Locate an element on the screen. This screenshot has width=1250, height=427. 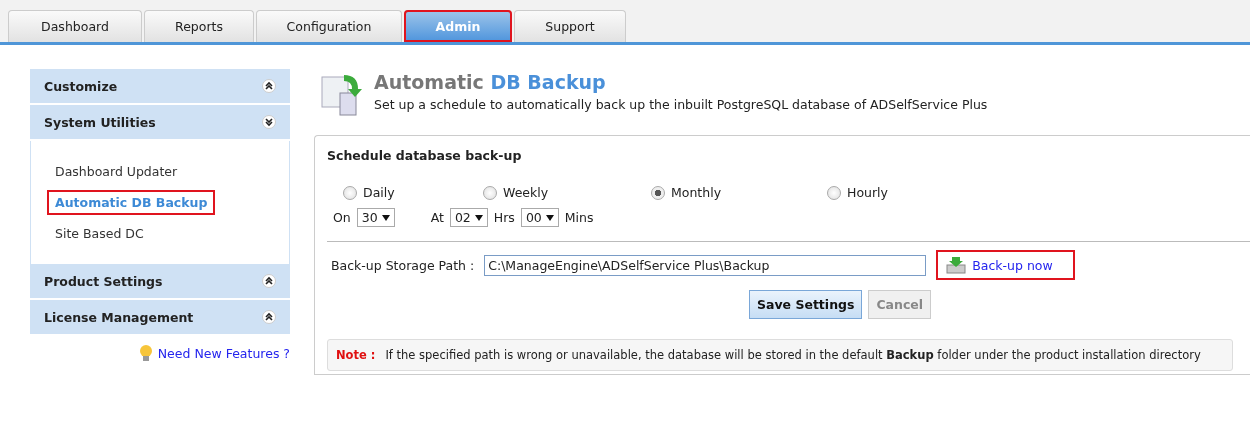
sidebar-item: Site Based DC is located at coordinates (99, 233).